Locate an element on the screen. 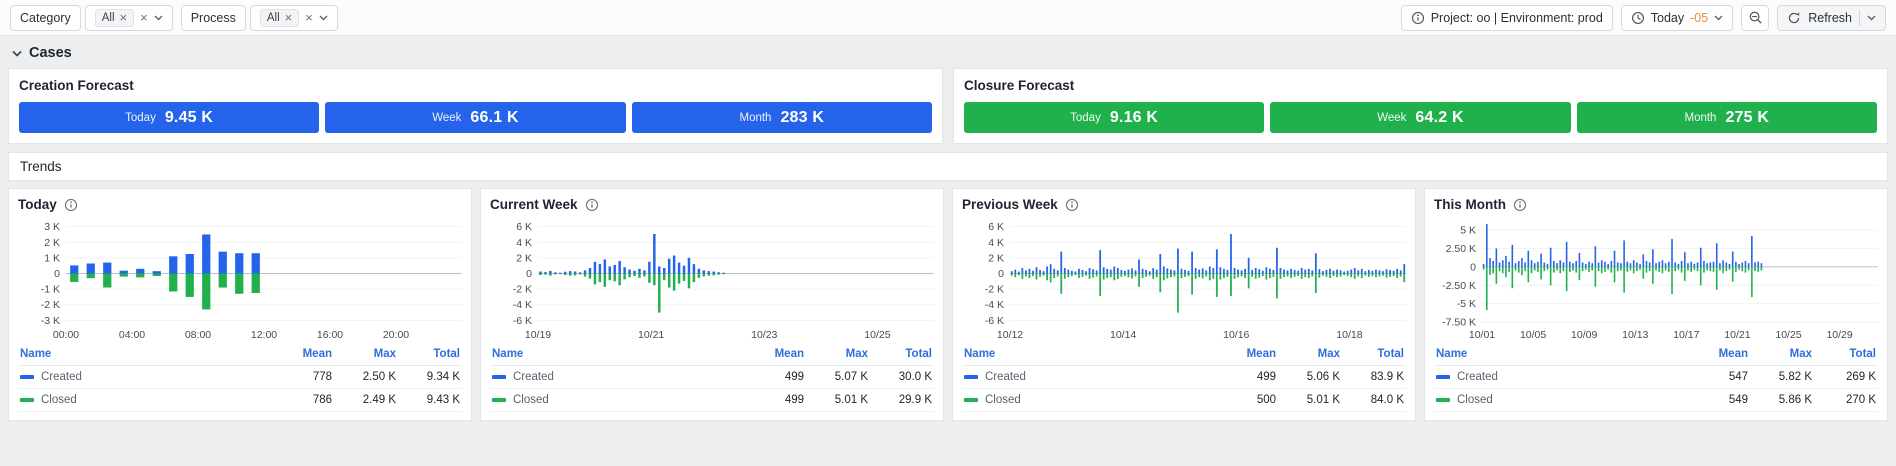 The image size is (1896, 466). svg-text: -5 K is located at coordinates (1466, 304).